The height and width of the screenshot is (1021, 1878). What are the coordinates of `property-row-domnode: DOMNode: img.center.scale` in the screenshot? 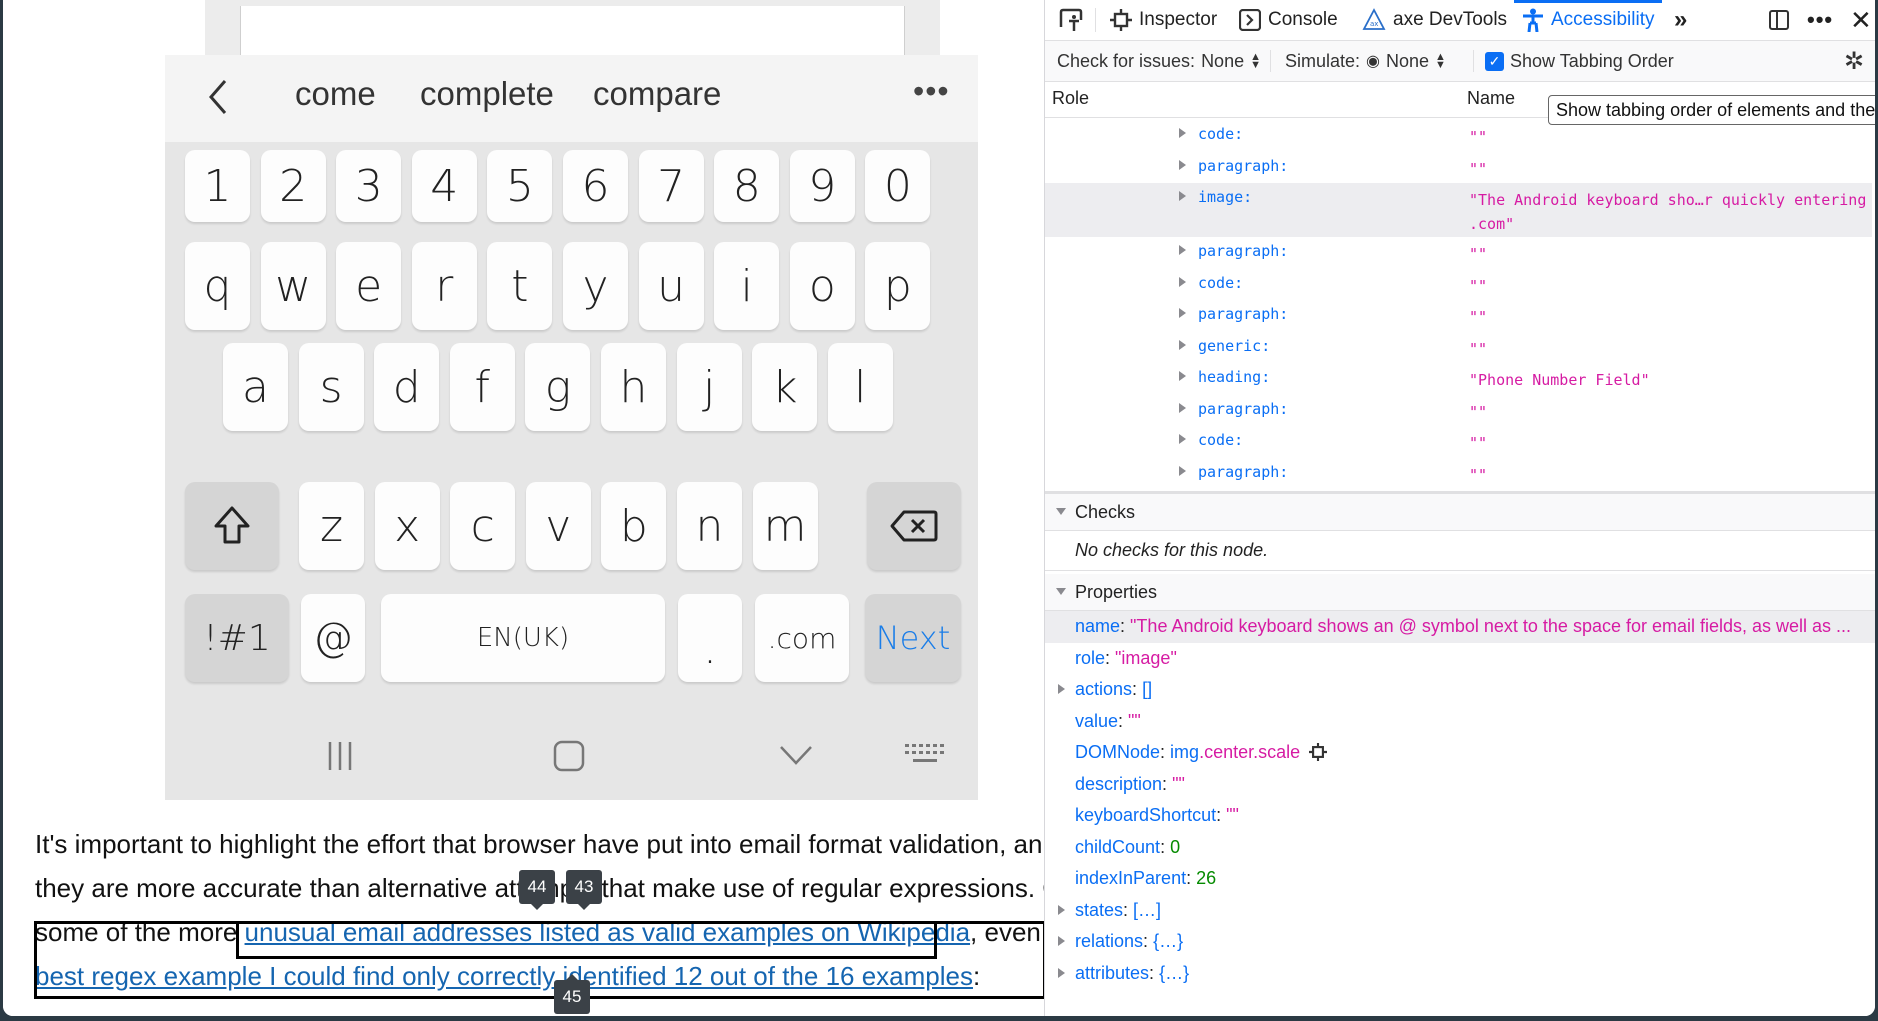 It's located at (1460, 753).